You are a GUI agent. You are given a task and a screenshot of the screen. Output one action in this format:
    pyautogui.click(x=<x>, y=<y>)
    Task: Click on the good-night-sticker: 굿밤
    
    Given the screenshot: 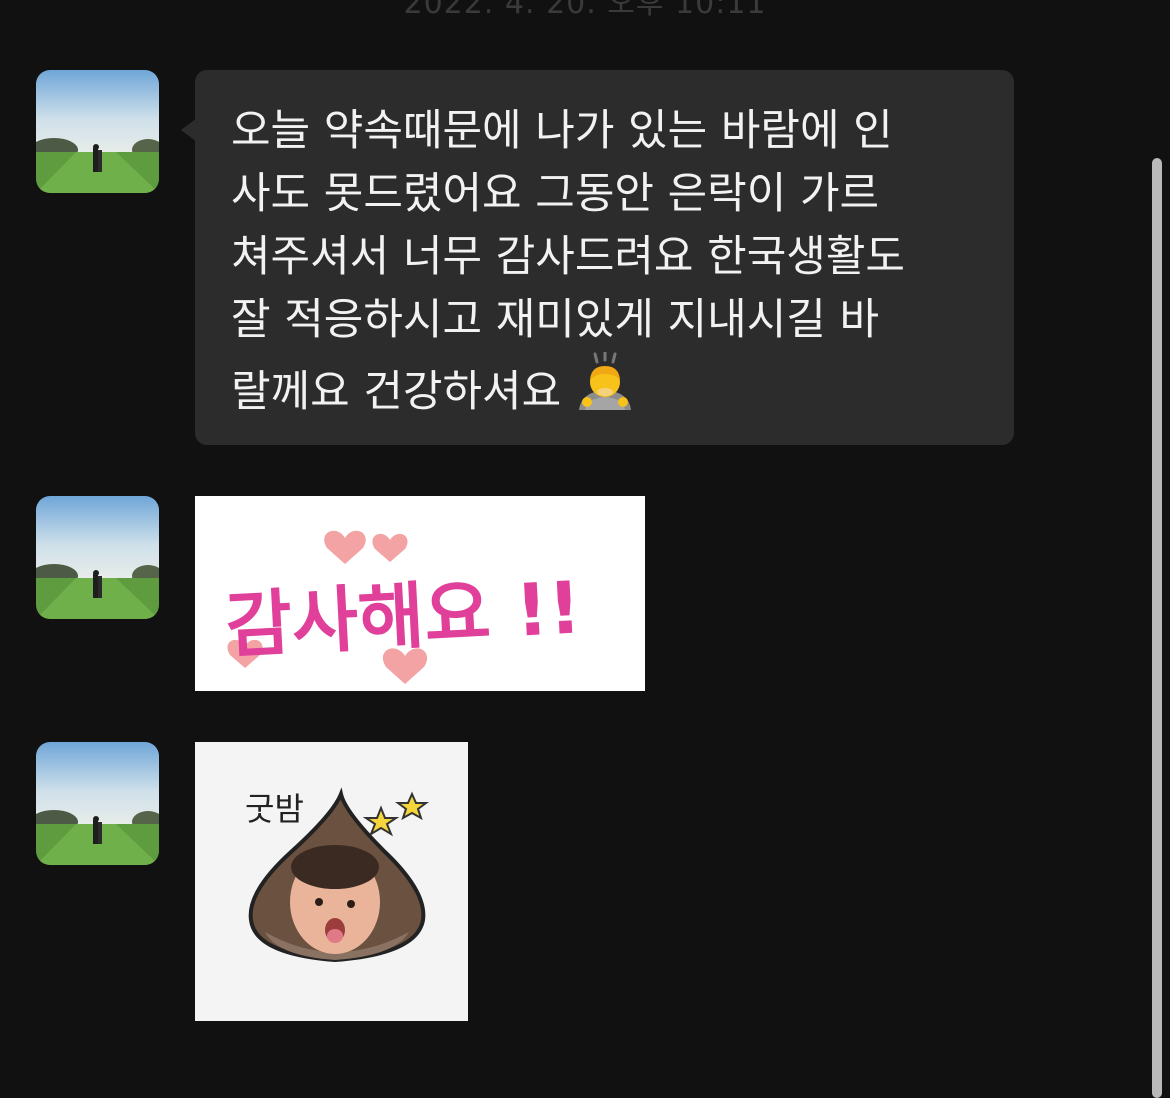 What is the action you would take?
    pyautogui.click(x=331, y=881)
    